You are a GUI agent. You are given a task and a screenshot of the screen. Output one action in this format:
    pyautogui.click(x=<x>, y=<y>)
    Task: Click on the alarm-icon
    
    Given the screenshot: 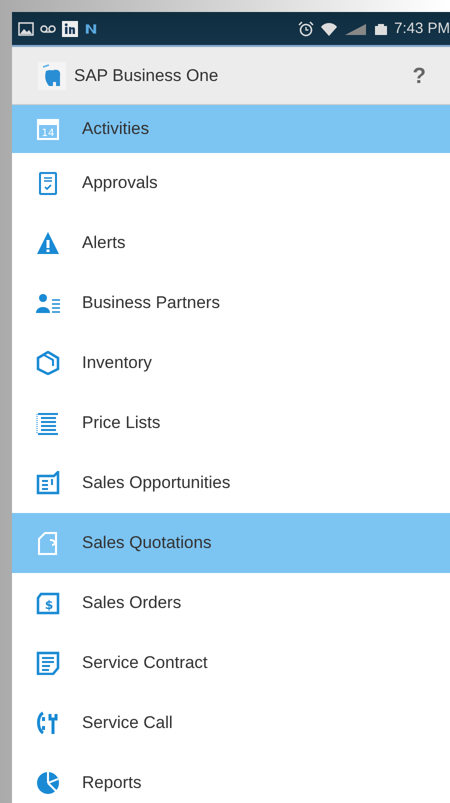 What is the action you would take?
    pyautogui.click(x=306, y=28)
    